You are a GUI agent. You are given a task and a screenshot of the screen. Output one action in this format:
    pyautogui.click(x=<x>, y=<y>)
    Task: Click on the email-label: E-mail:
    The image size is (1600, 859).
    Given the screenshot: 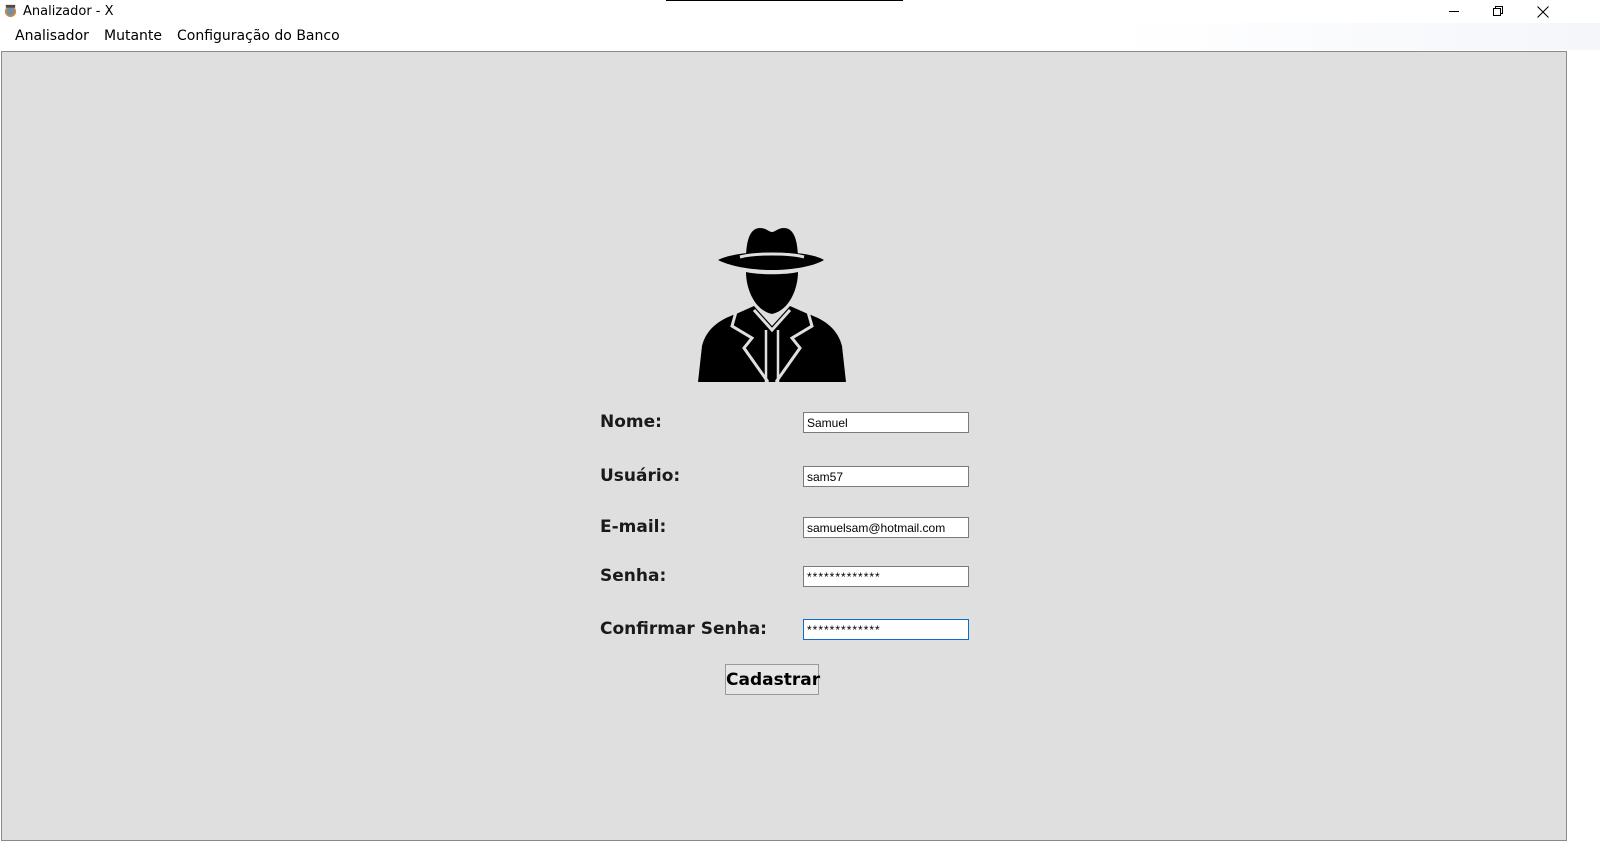 What is the action you would take?
    pyautogui.click(x=633, y=527)
    